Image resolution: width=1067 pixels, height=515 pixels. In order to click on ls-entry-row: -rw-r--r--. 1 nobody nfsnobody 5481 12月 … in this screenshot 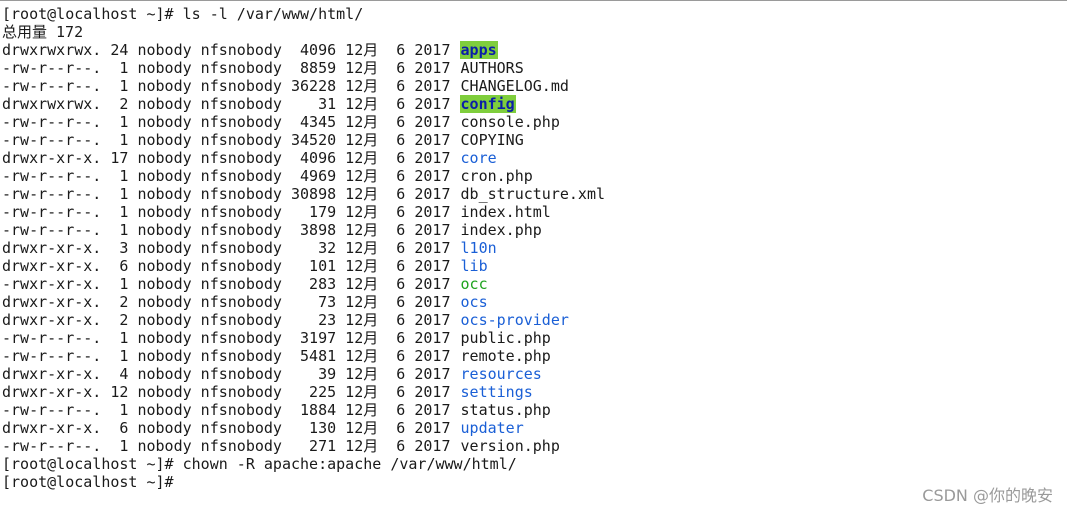, I will do `click(532, 356)`.